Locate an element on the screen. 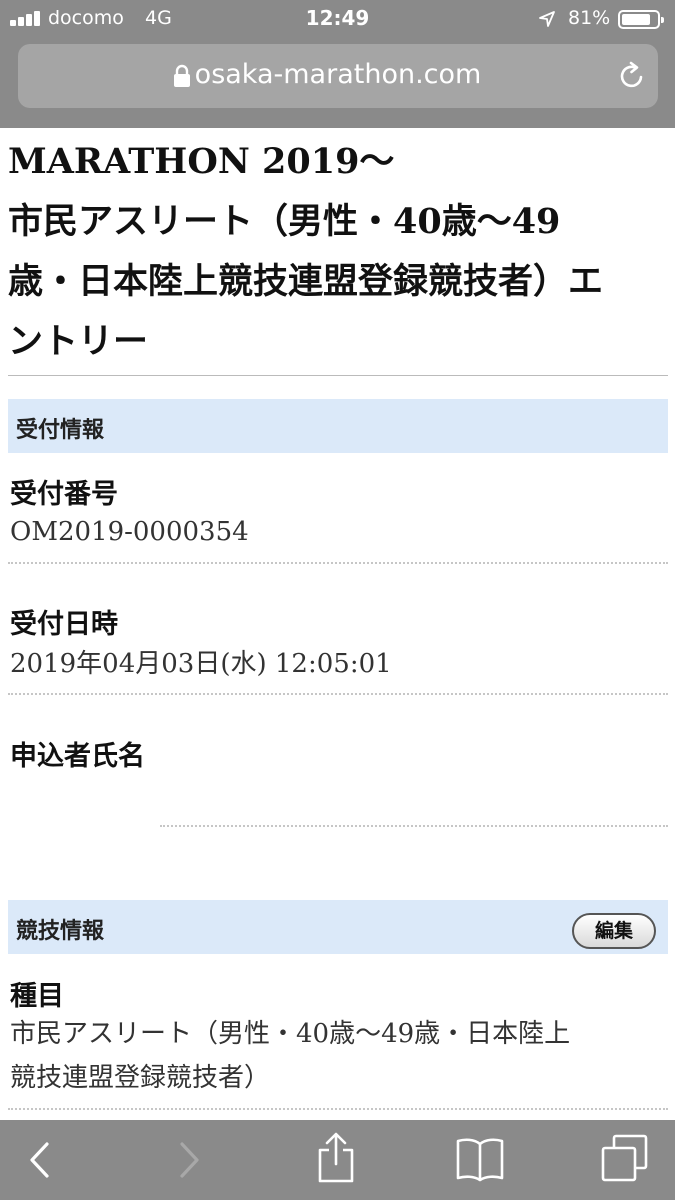 The image size is (675, 1200). event-value-line: 競技連盟登録競技者） is located at coordinates (140, 1078).